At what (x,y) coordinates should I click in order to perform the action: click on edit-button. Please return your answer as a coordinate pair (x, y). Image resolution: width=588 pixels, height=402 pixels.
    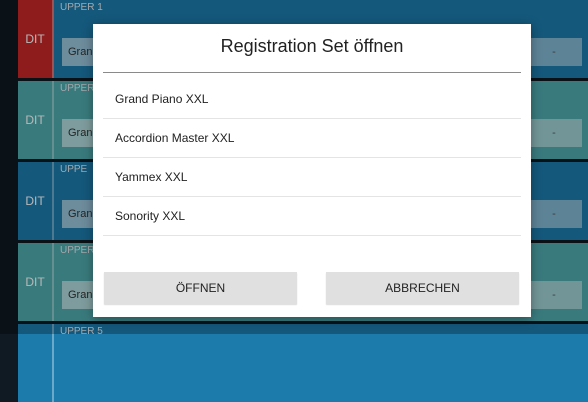
    Looking at the image, I should click on (36, 363).